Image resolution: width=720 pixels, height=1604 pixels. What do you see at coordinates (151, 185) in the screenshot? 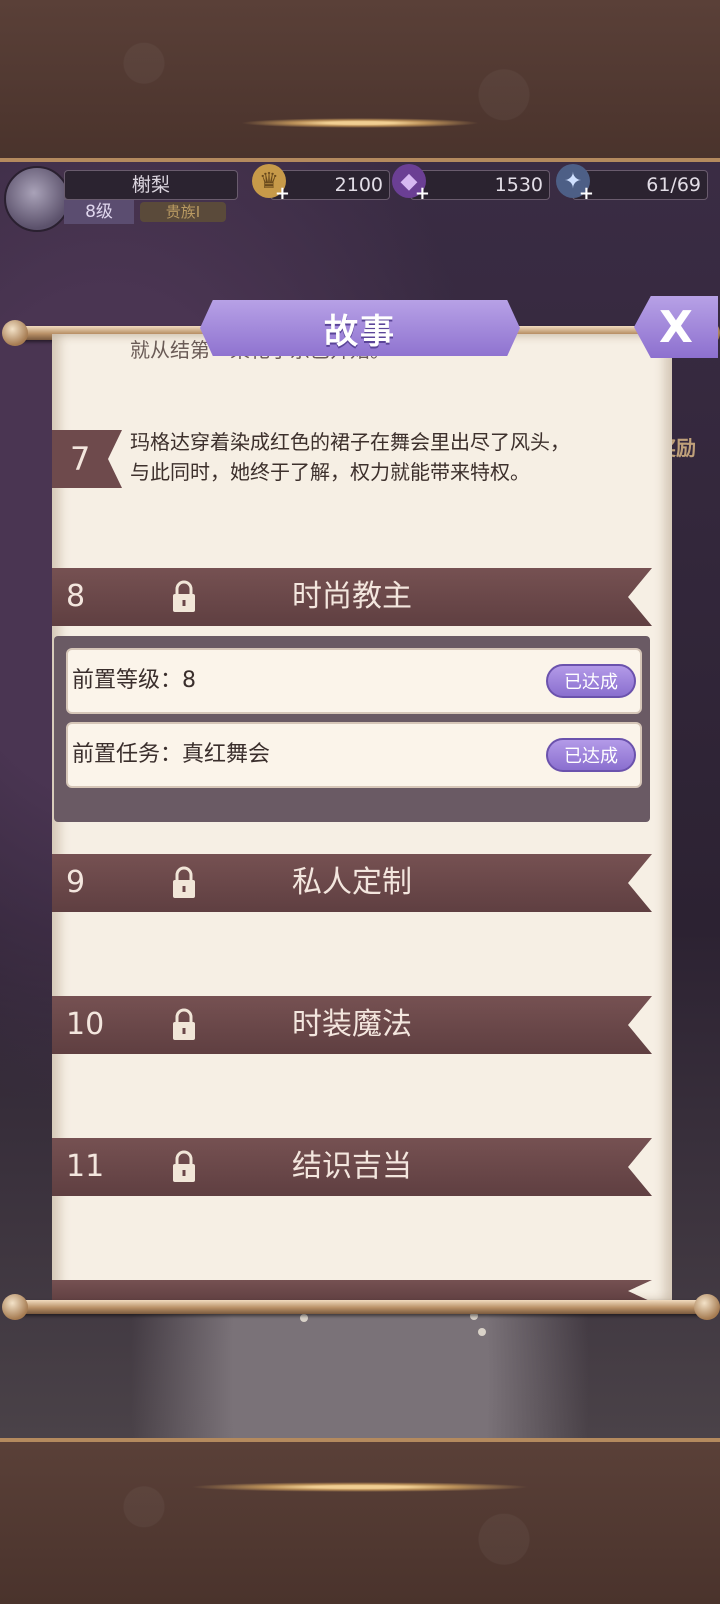
I see `player-name: 榭梨` at bounding box center [151, 185].